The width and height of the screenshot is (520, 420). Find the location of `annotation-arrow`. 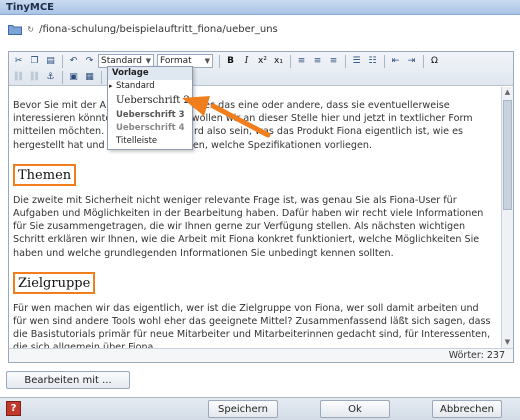

annotation-arrow is located at coordinates (226, 117).